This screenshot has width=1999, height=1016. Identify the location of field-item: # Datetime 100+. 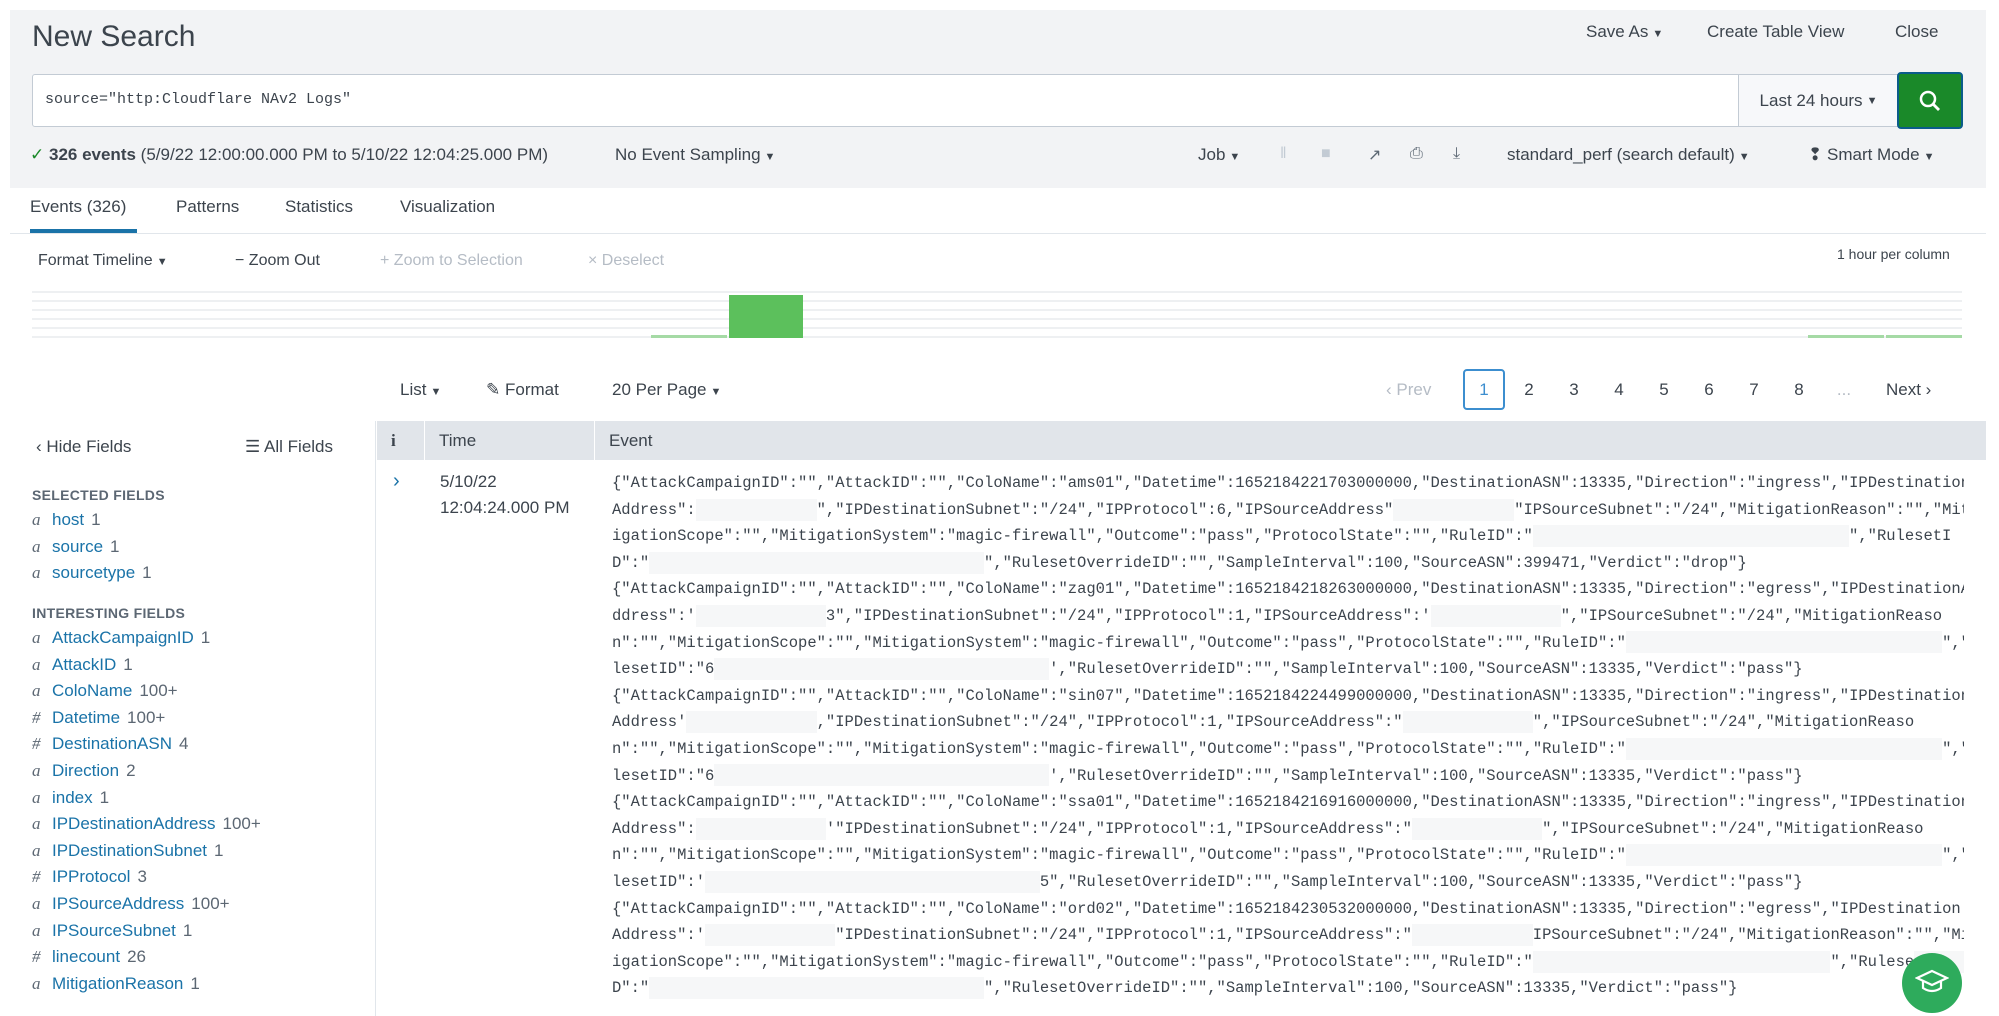
(98, 718).